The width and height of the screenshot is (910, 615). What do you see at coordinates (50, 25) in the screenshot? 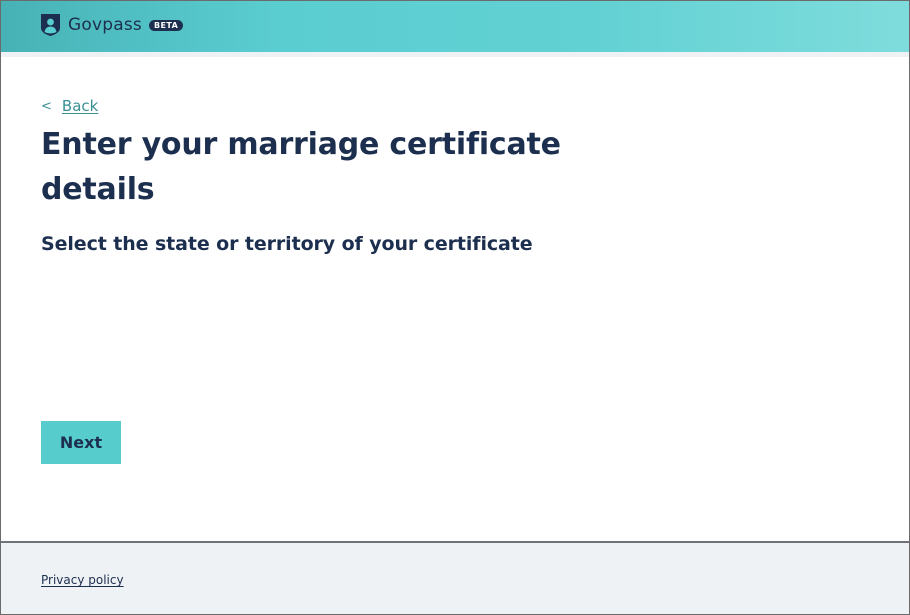
I see `shield-person-icon` at bounding box center [50, 25].